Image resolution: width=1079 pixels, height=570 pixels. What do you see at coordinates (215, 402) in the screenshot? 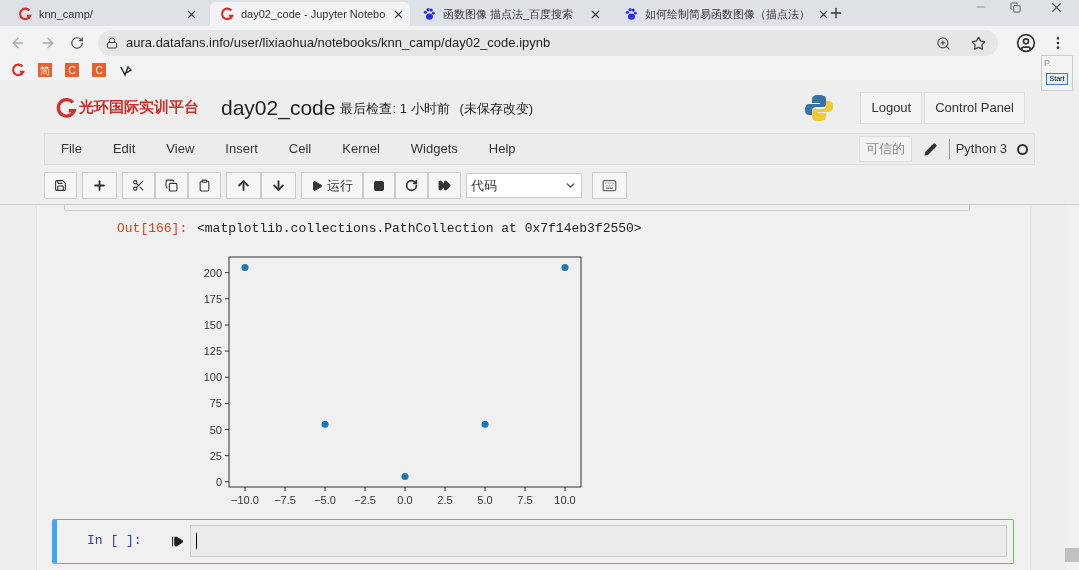
I see `y-tick-label: 75` at bounding box center [215, 402].